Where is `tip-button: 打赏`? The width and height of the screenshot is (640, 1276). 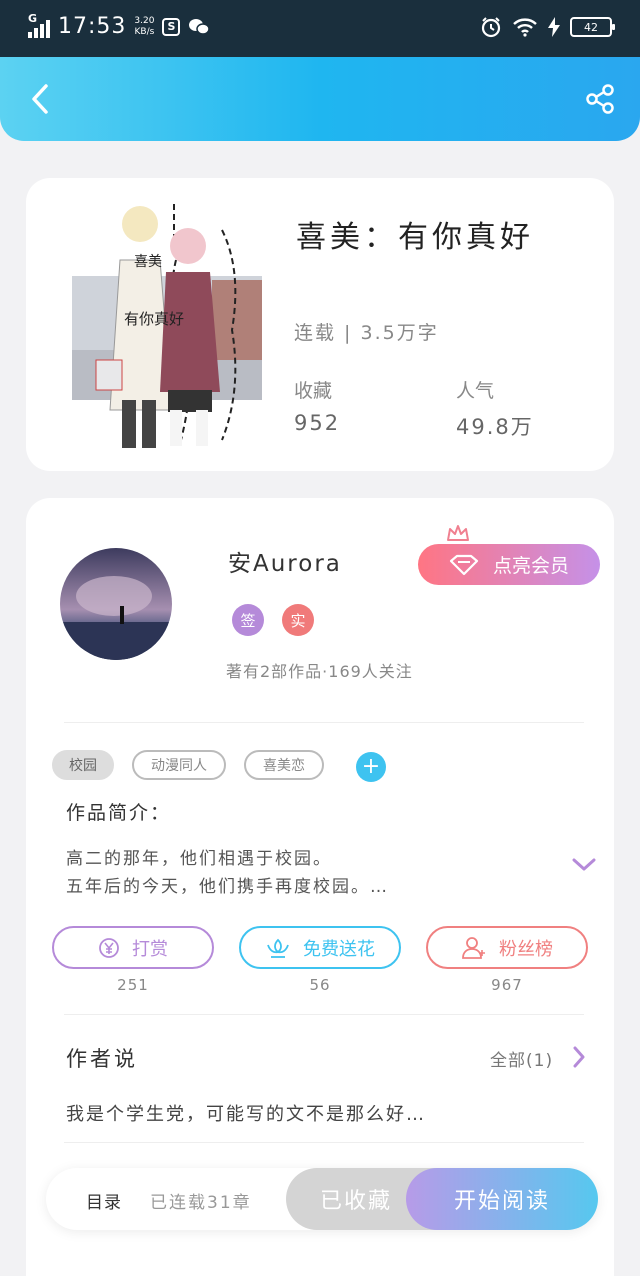
tip-button: 打赏 is located at coordinates (133, 947).